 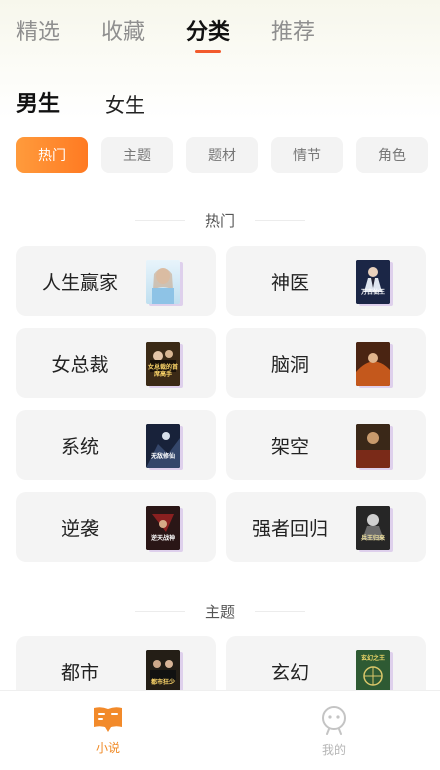 I want to click on active-tab-indicator, so click(x=208, y=51).